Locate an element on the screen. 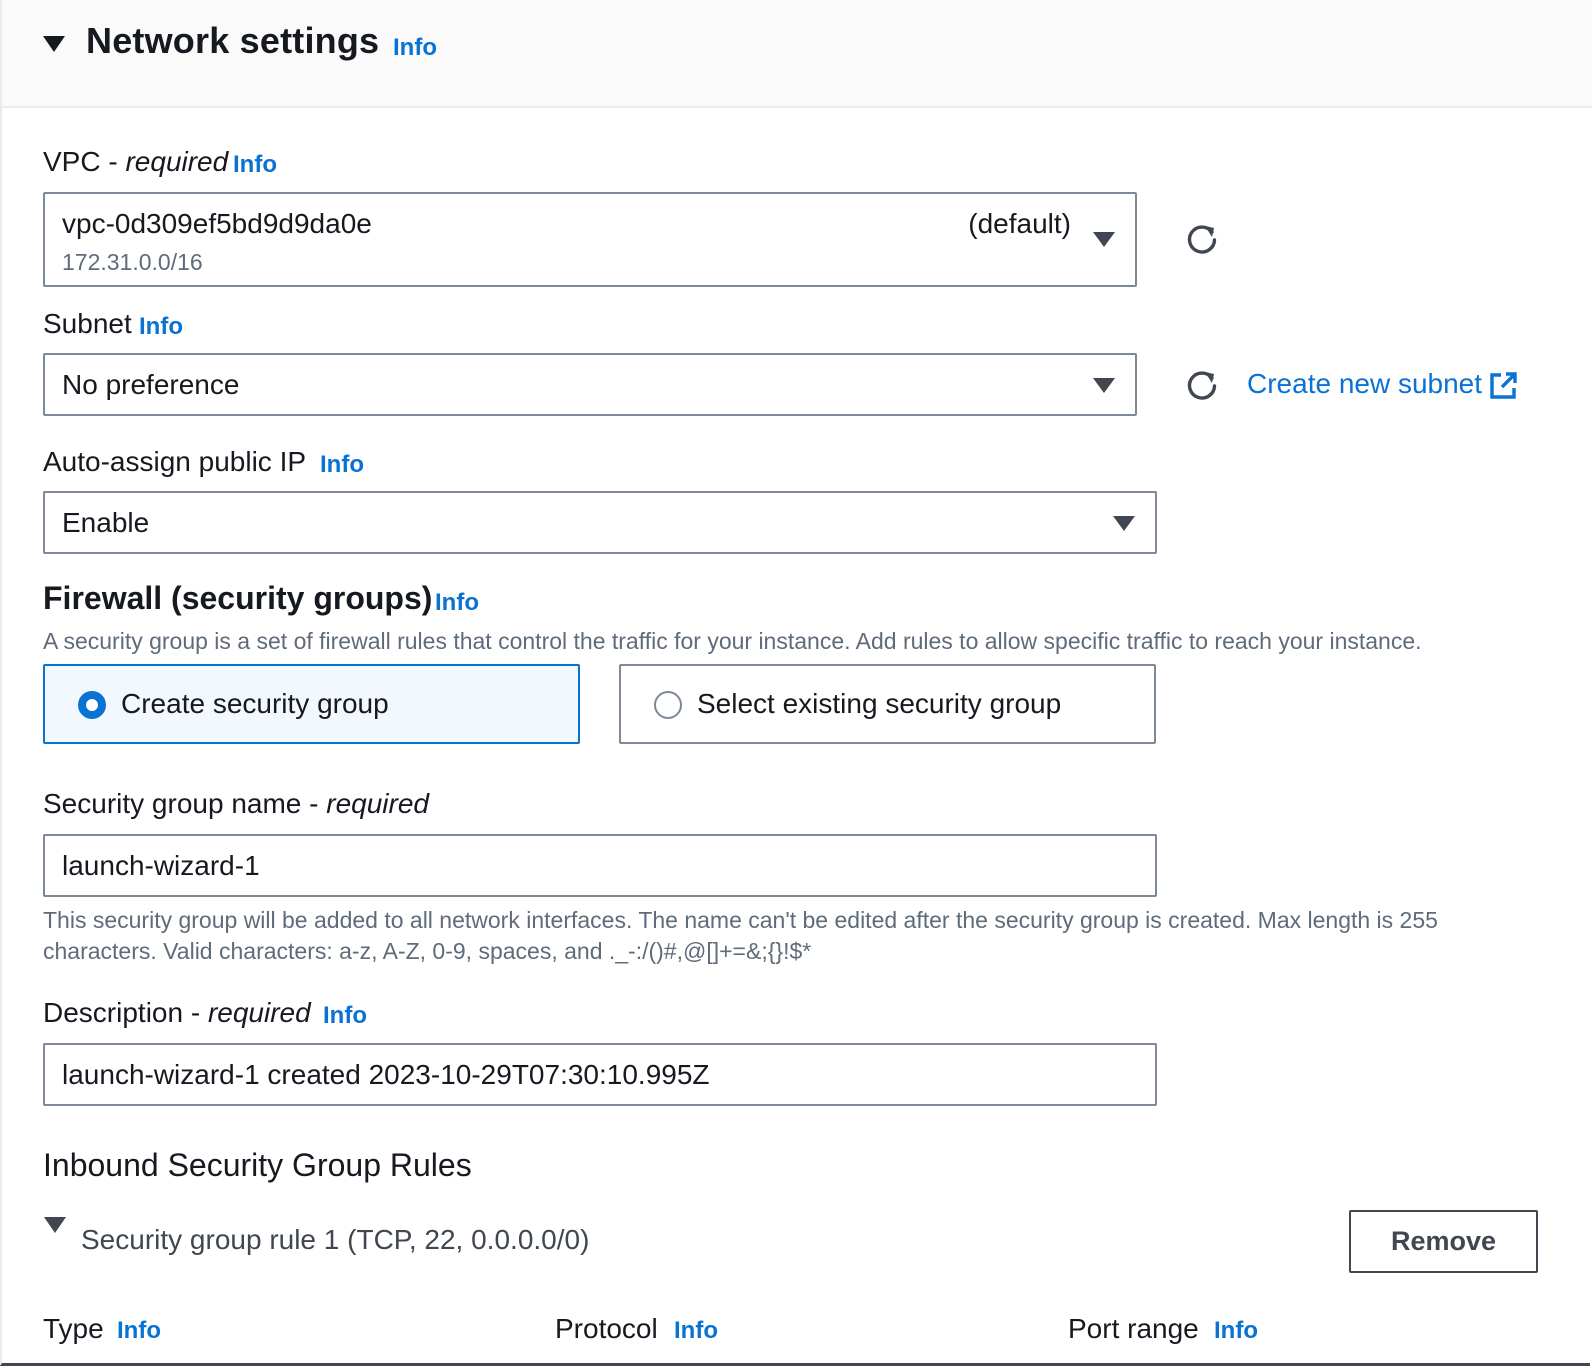 The height and width of the screenshot is (1370, 1592). subnet-refresh-icon is located at coordinates (1202, 385).